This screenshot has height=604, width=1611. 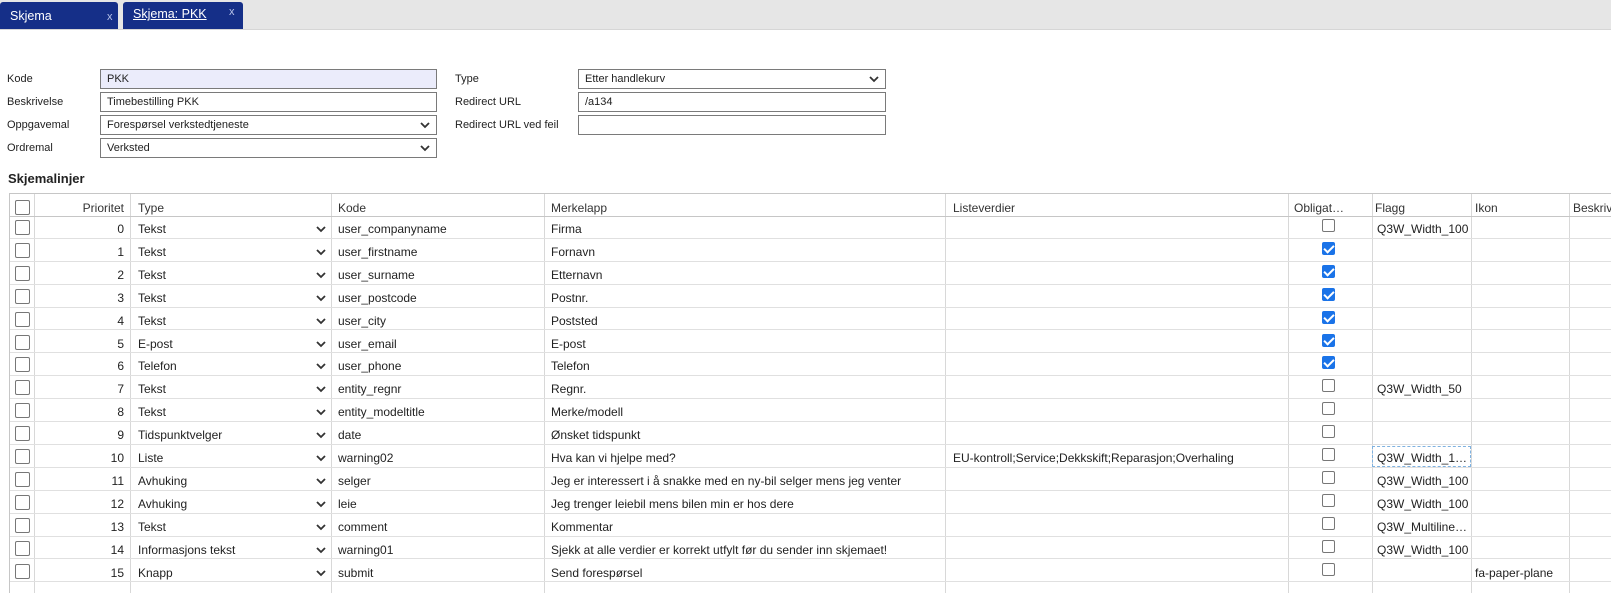 I want to click on table-row: 8 Tekst entity_modeltitle Merke/modell, so click(x=810, y=411).